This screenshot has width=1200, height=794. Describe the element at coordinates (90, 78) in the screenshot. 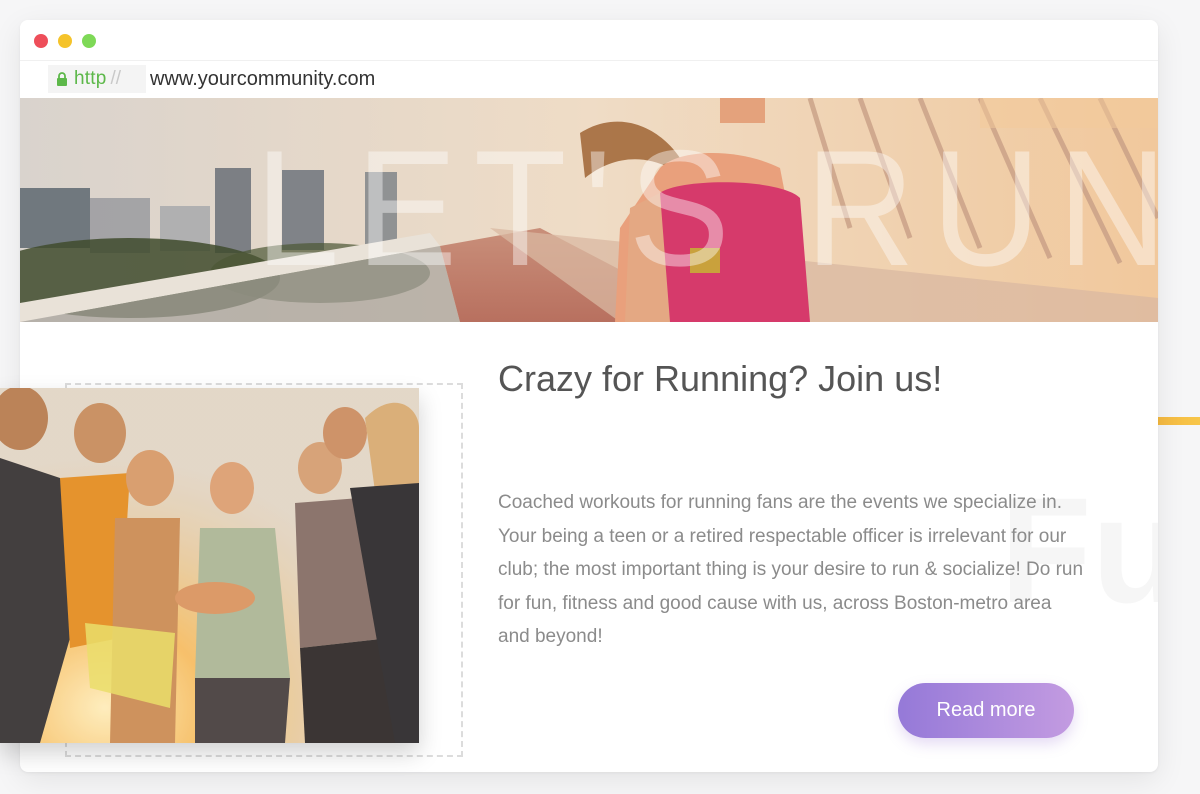

I see `protocol-text: http` at that location.